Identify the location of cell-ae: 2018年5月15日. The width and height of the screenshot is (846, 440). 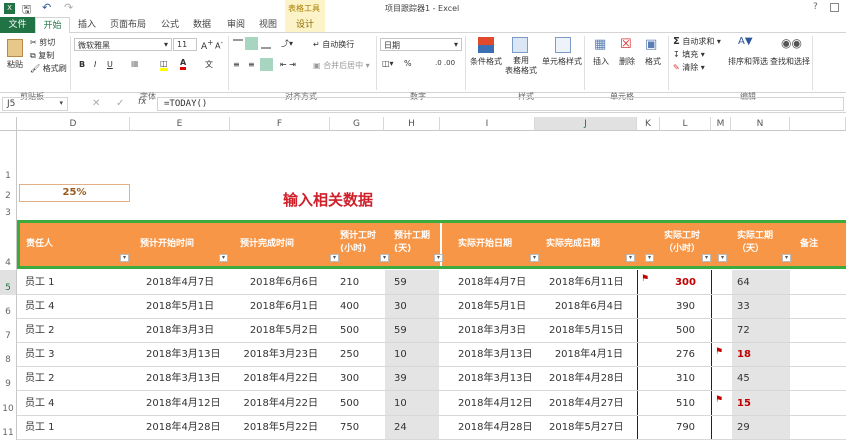
(586, 331).